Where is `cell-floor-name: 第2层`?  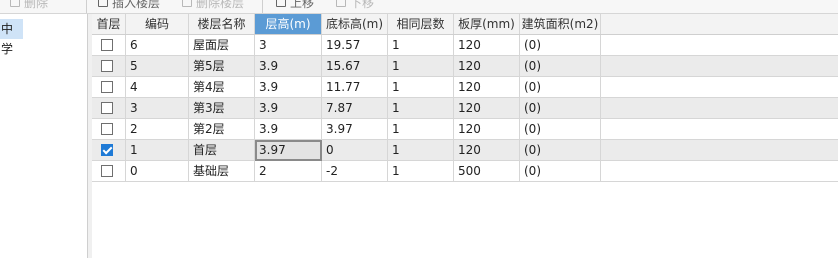 cell-floor-name: 第2层 is located at coordinates (222, 129).